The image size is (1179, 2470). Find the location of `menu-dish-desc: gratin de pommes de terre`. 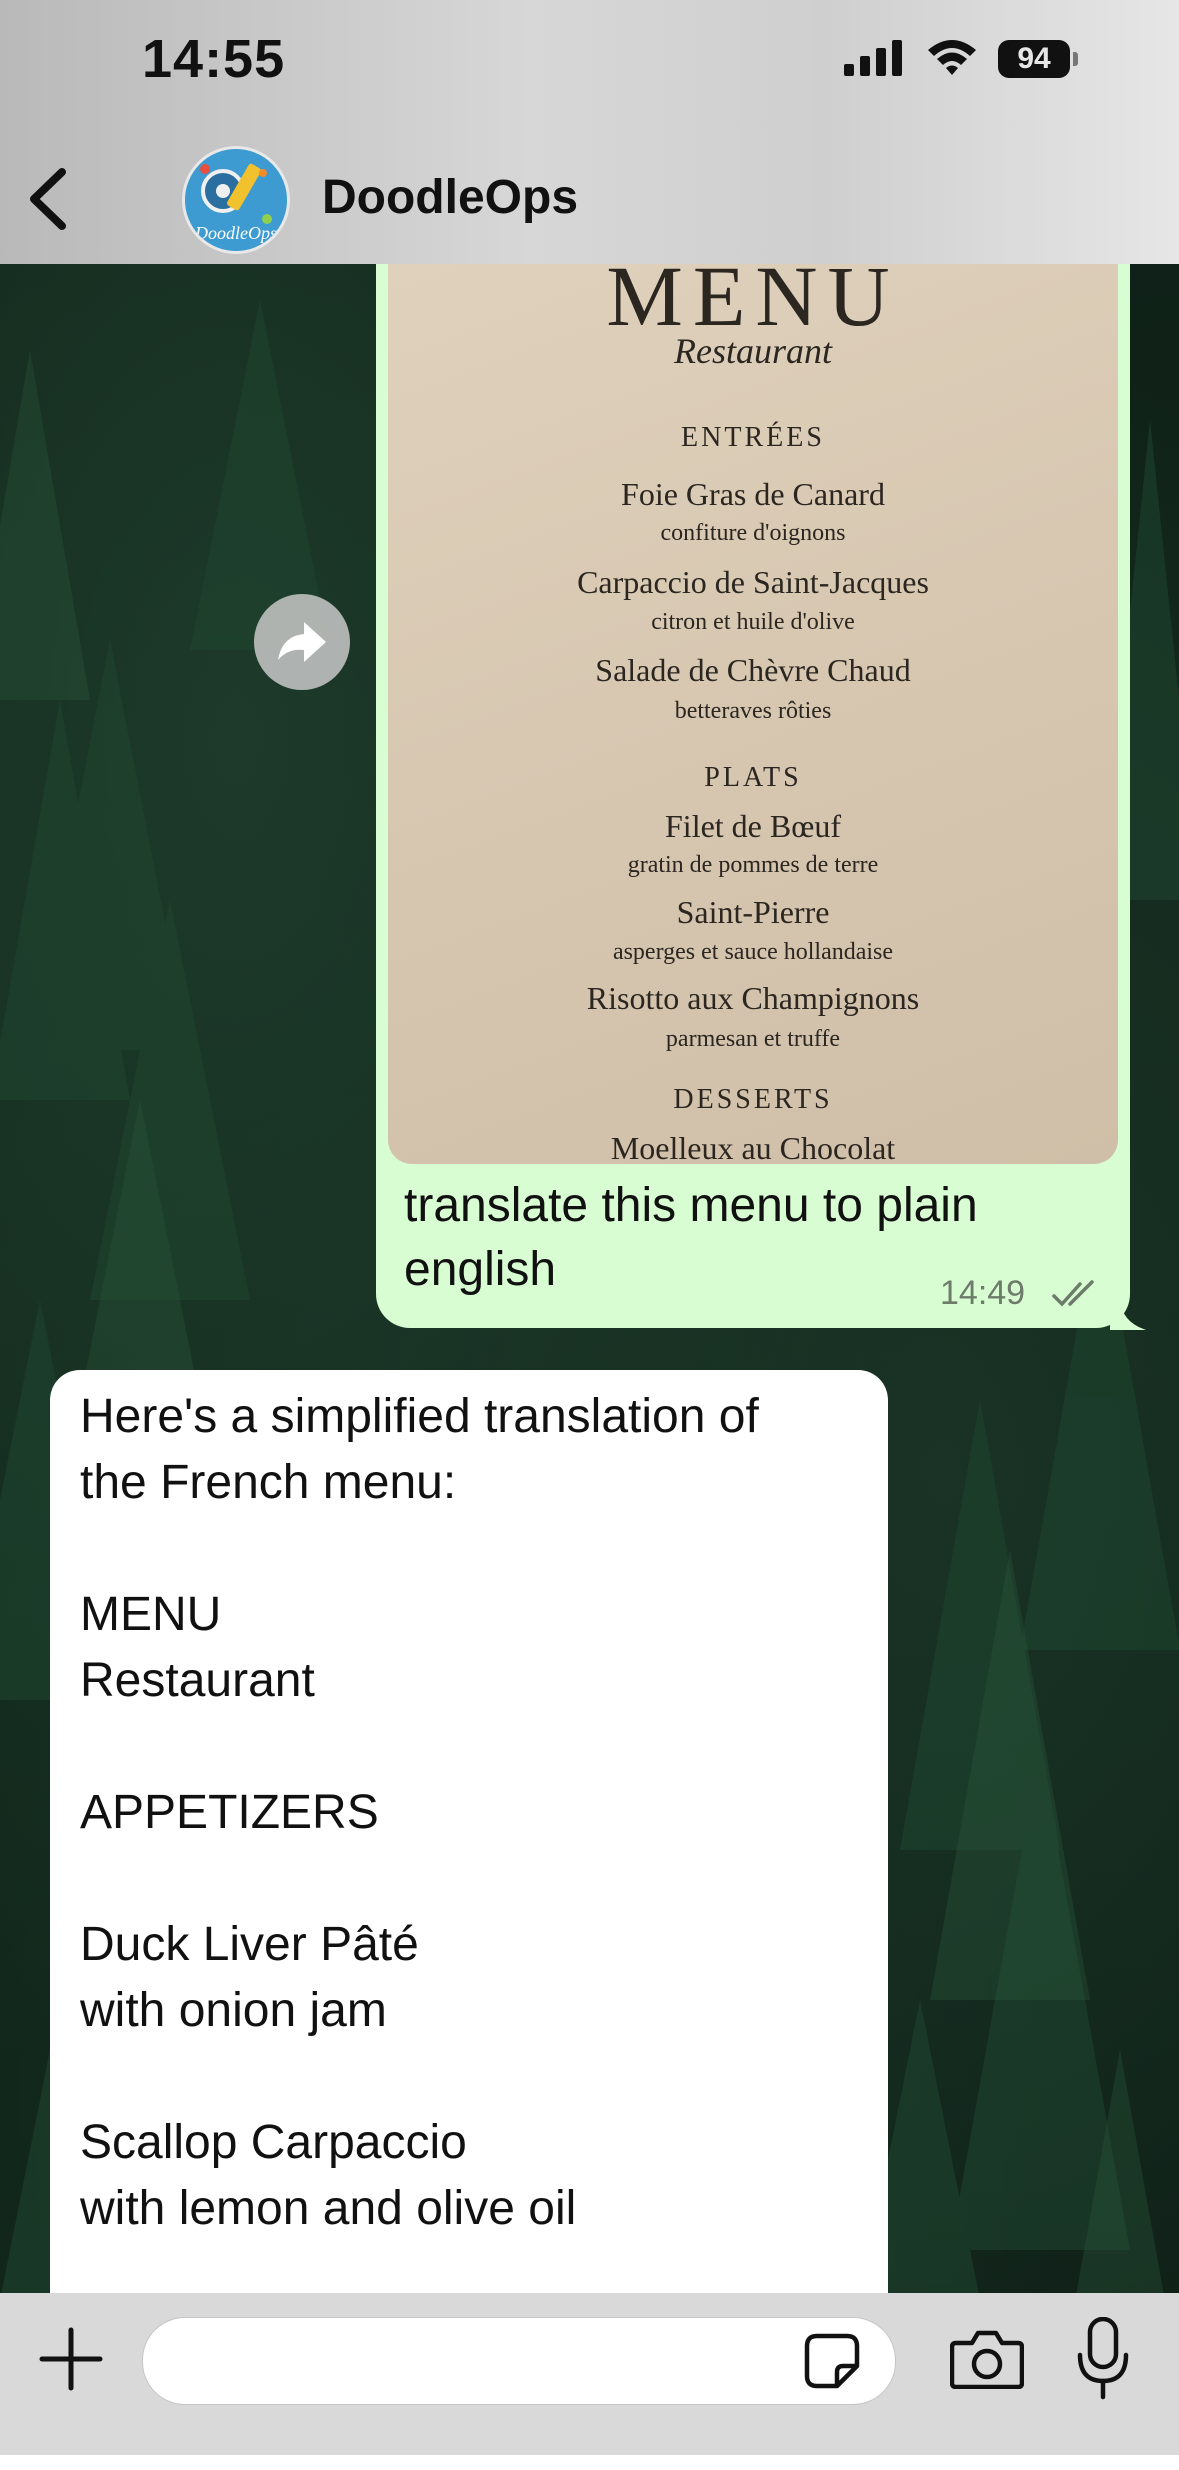

menu-dish-desc: gratin de pommes de terre is located at coordinates (753, 865).